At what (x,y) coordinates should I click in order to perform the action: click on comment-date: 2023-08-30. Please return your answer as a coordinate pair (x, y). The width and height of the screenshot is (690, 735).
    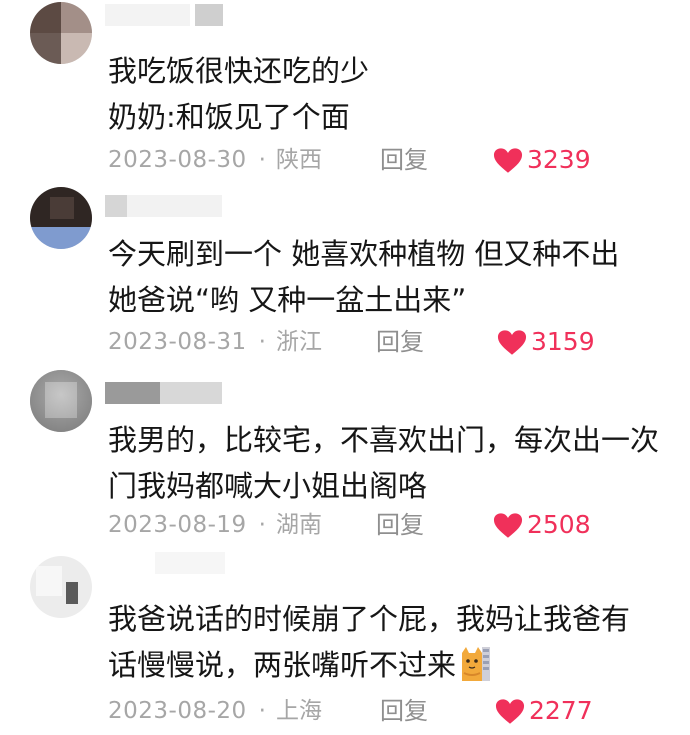
    Looking at the image, I should click on (177, 160).